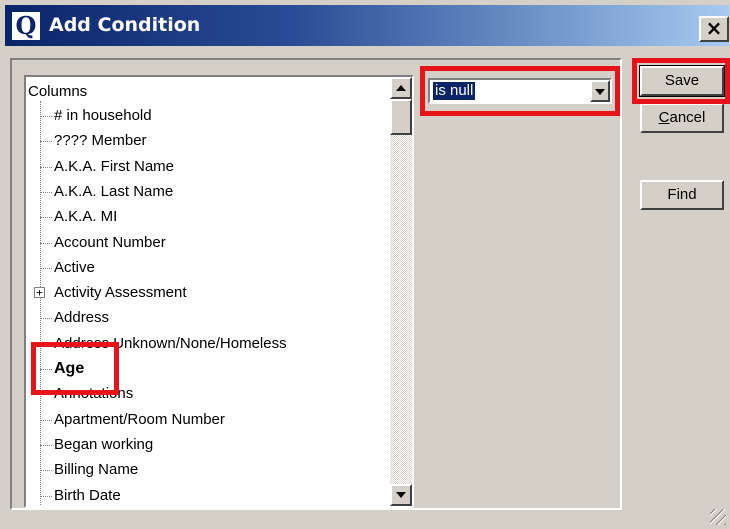  I want to click on tree-item-label: Annotations, so click(94, 394).